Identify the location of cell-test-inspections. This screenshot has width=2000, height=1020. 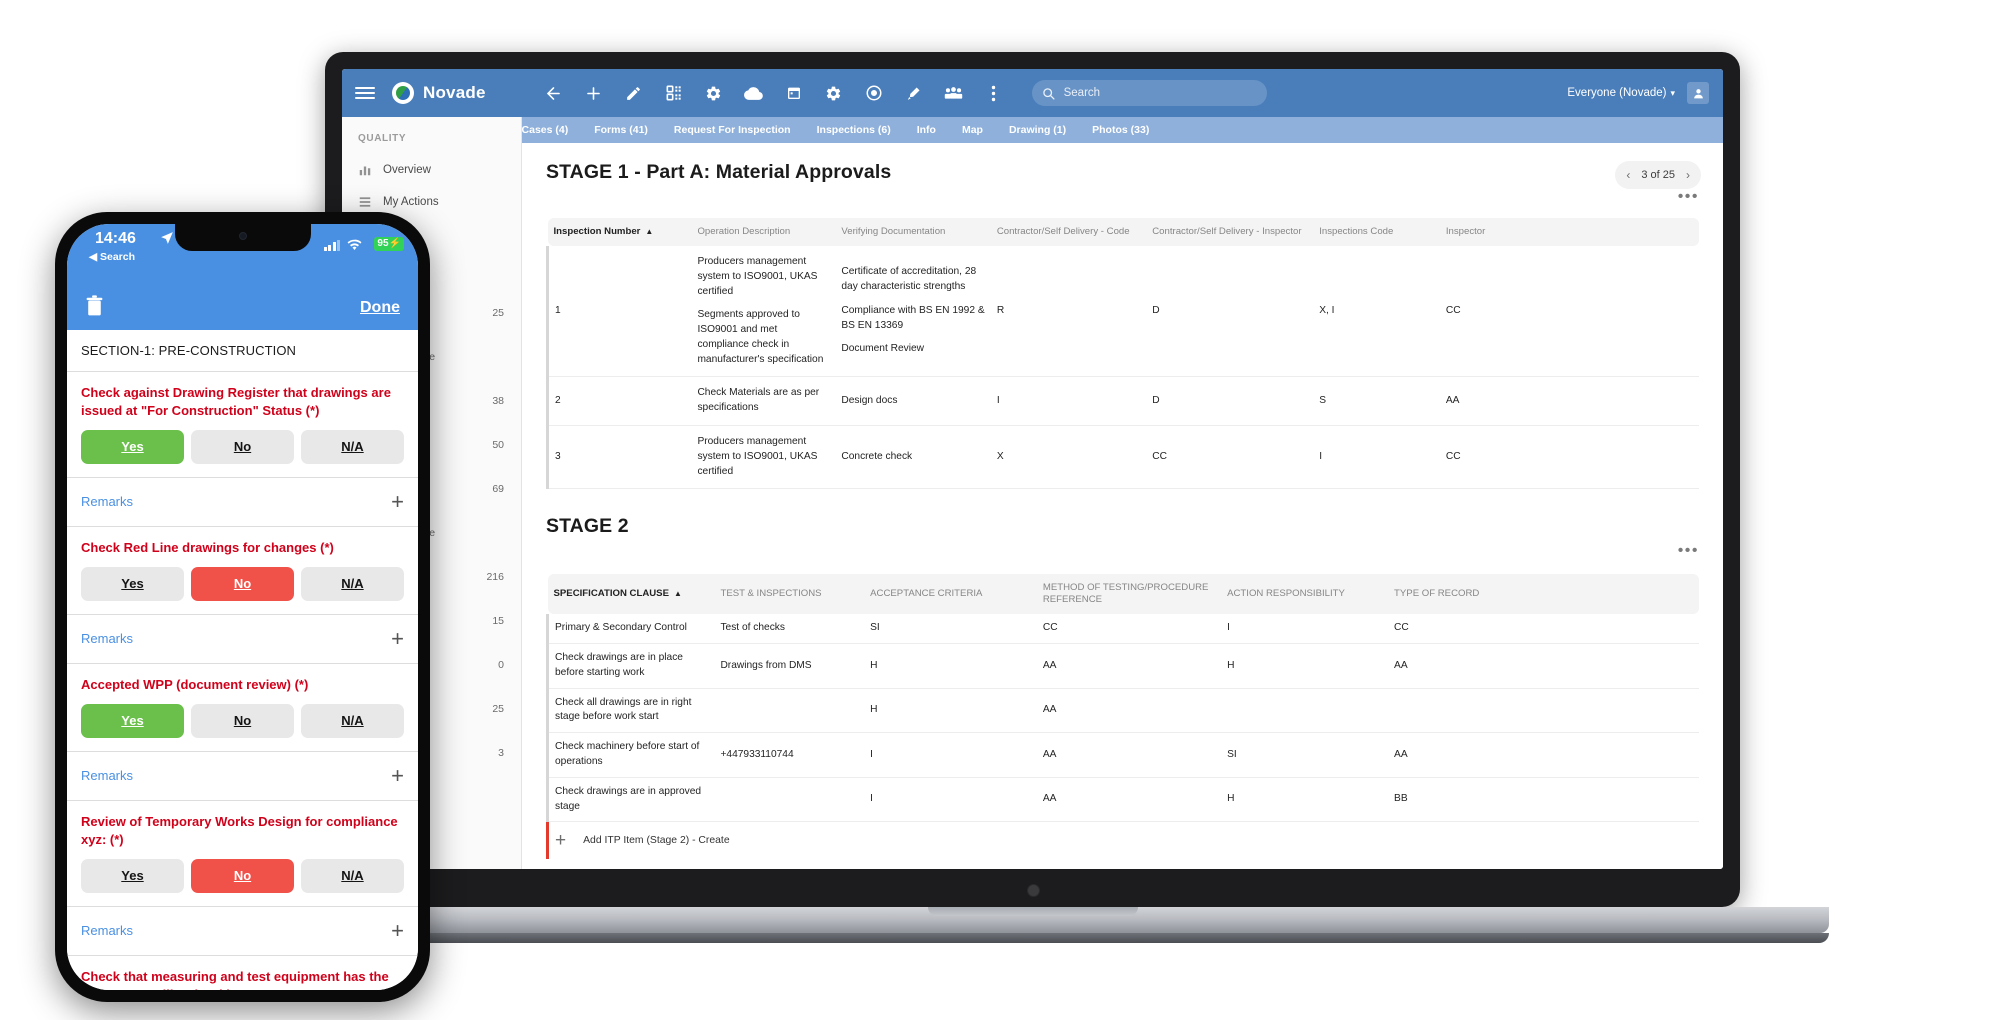
(789, 800).